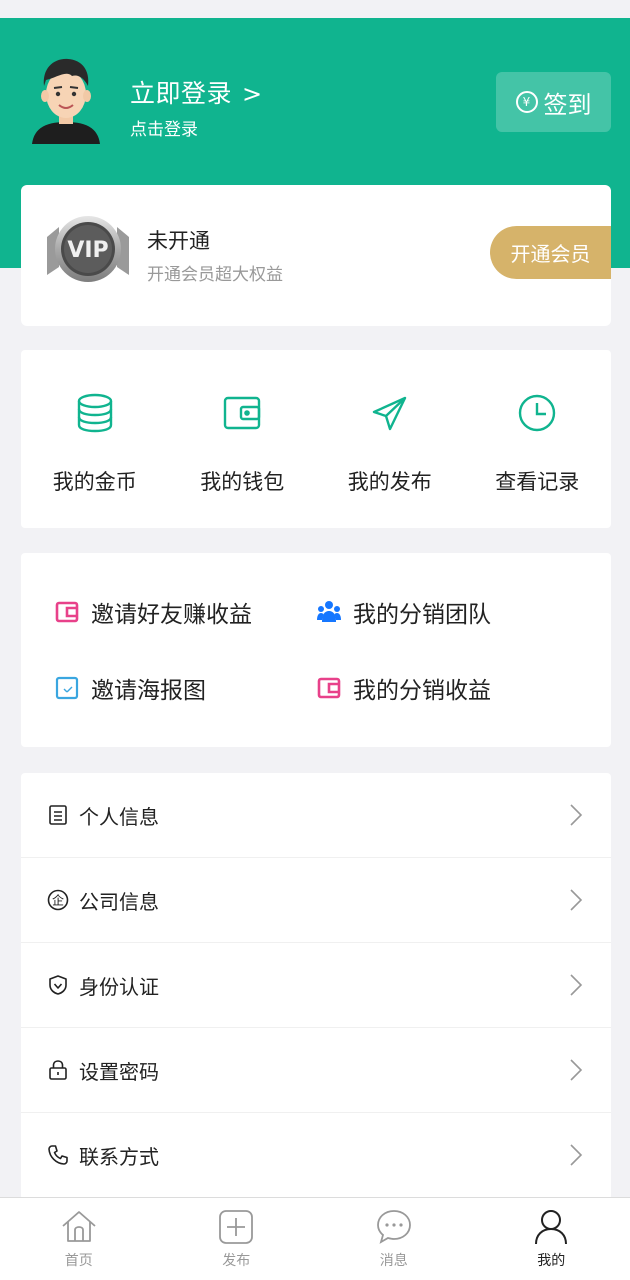  What do you see at coordinates (252, 94) in the screenshot?
I see `chevron-right-icon: >` at bounding box center [252, 94].